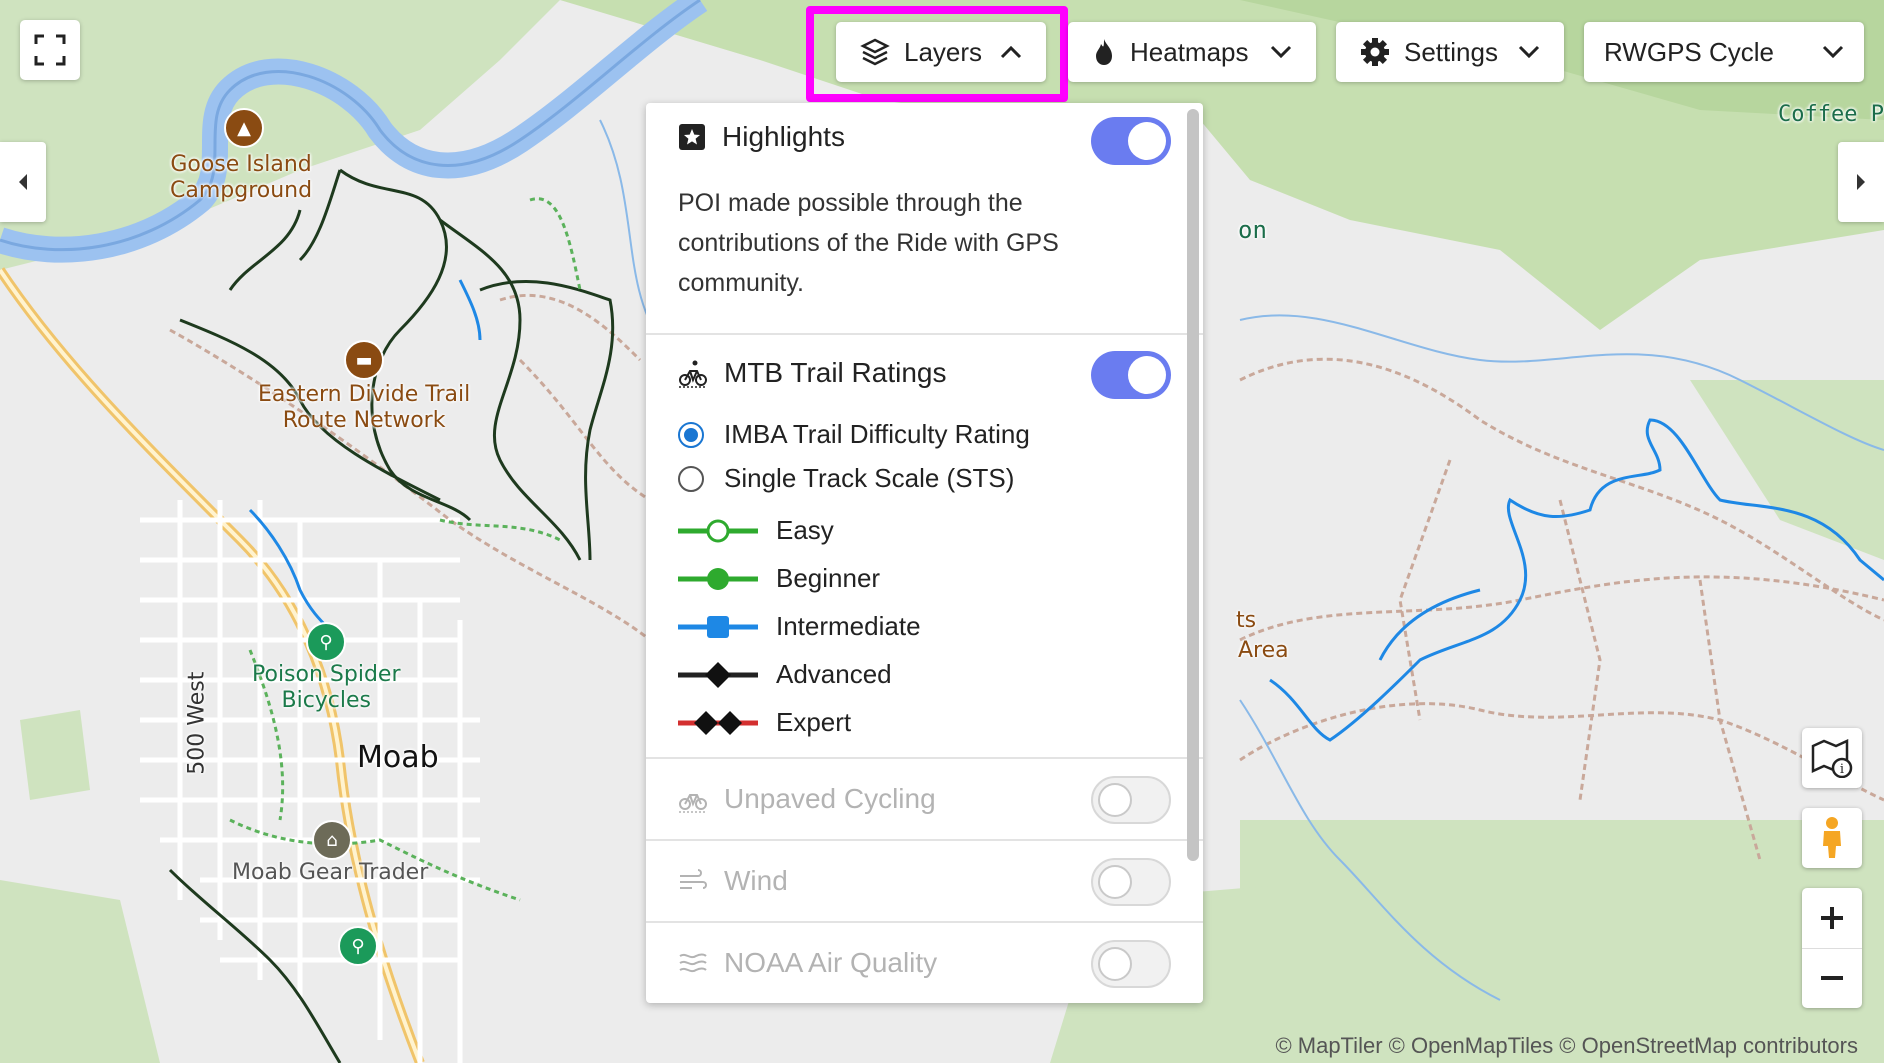 The width and height of the screenshot is (1884, 1063). Describe the element at coordinates (924, 882) in the screenshot. I see `wind-section: Wind` at that location.